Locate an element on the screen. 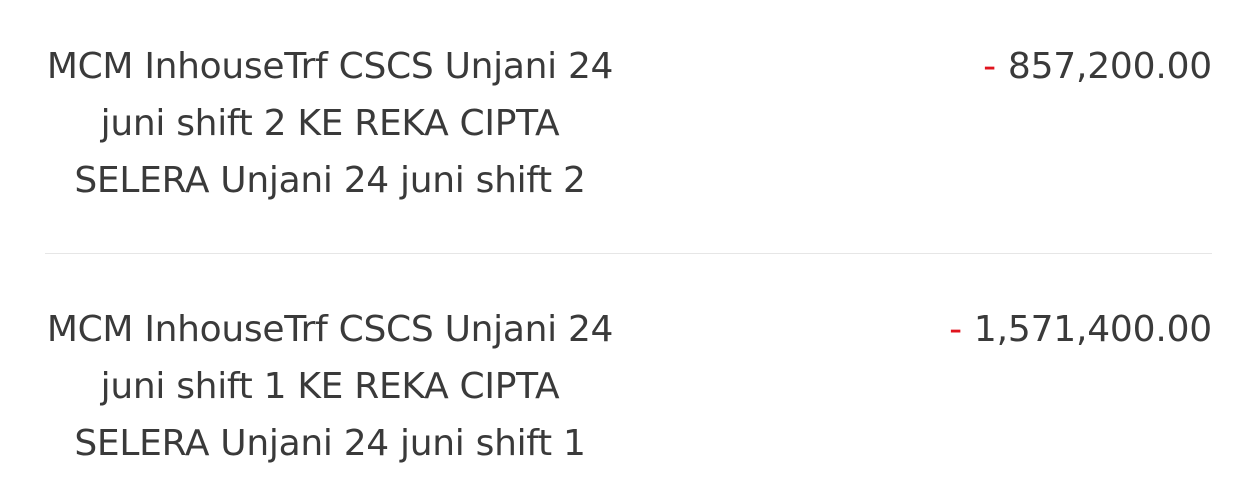  list-divider is located at coordinates (628, 253).